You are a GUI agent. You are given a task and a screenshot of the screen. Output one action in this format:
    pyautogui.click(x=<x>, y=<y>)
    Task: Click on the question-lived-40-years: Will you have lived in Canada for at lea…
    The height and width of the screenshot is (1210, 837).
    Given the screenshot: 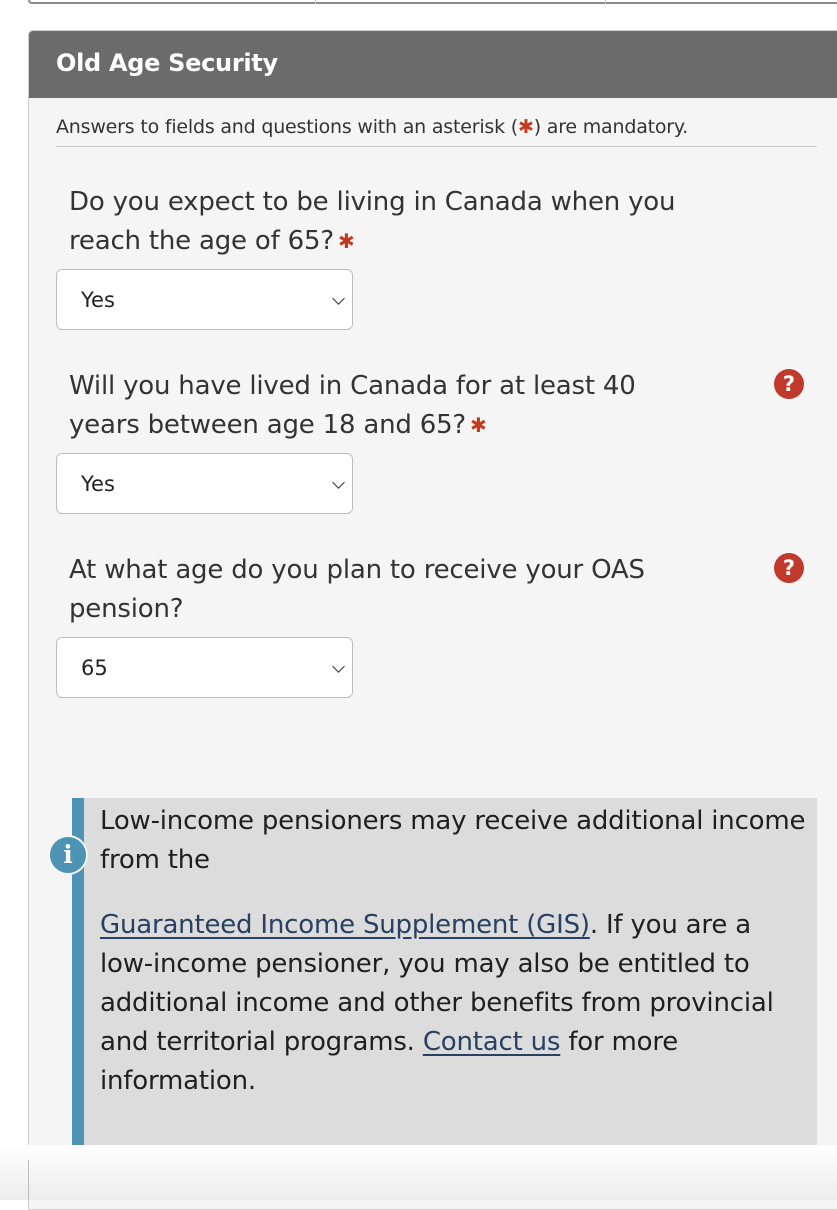 What is the action you would take?
    pyautogui.click(x=389, y=406)
    